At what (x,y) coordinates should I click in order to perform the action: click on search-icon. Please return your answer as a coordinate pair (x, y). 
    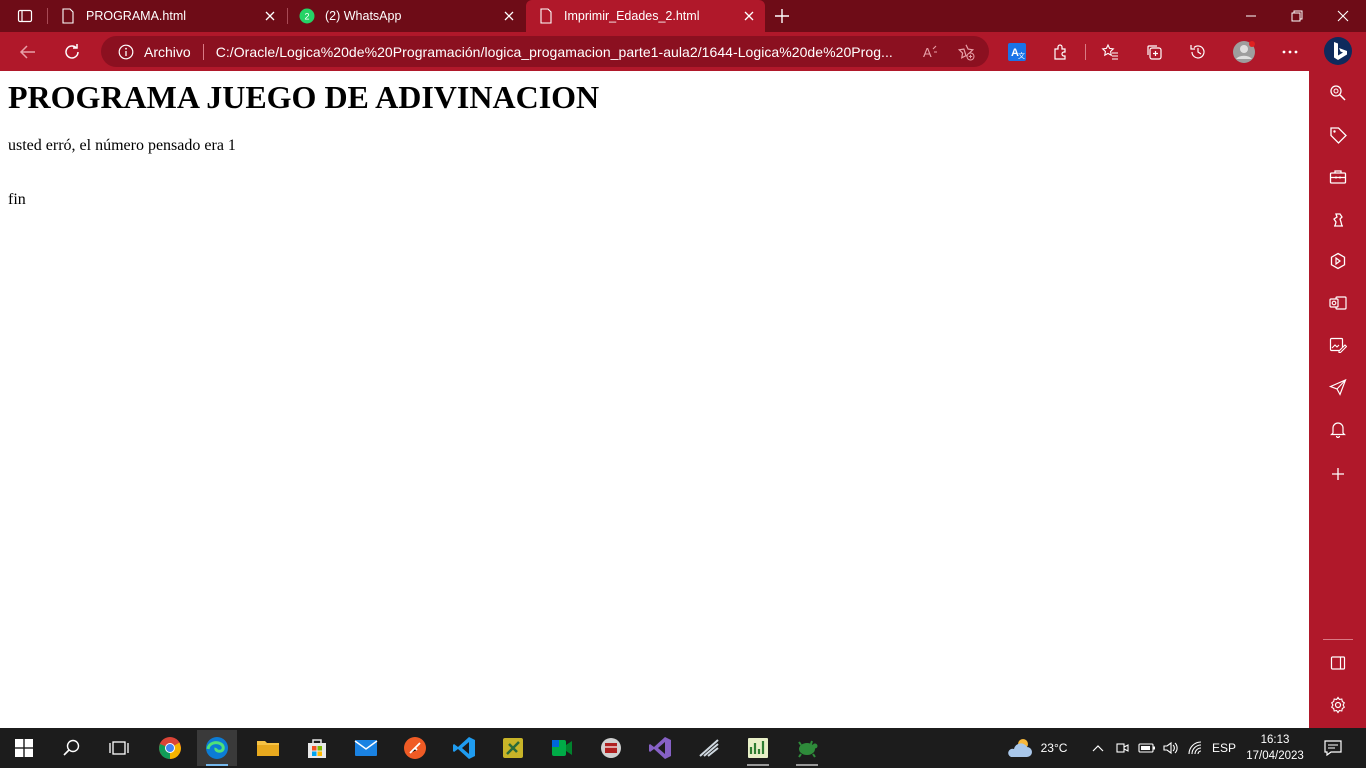
    Looking at the image, I should click on (1338, 93).